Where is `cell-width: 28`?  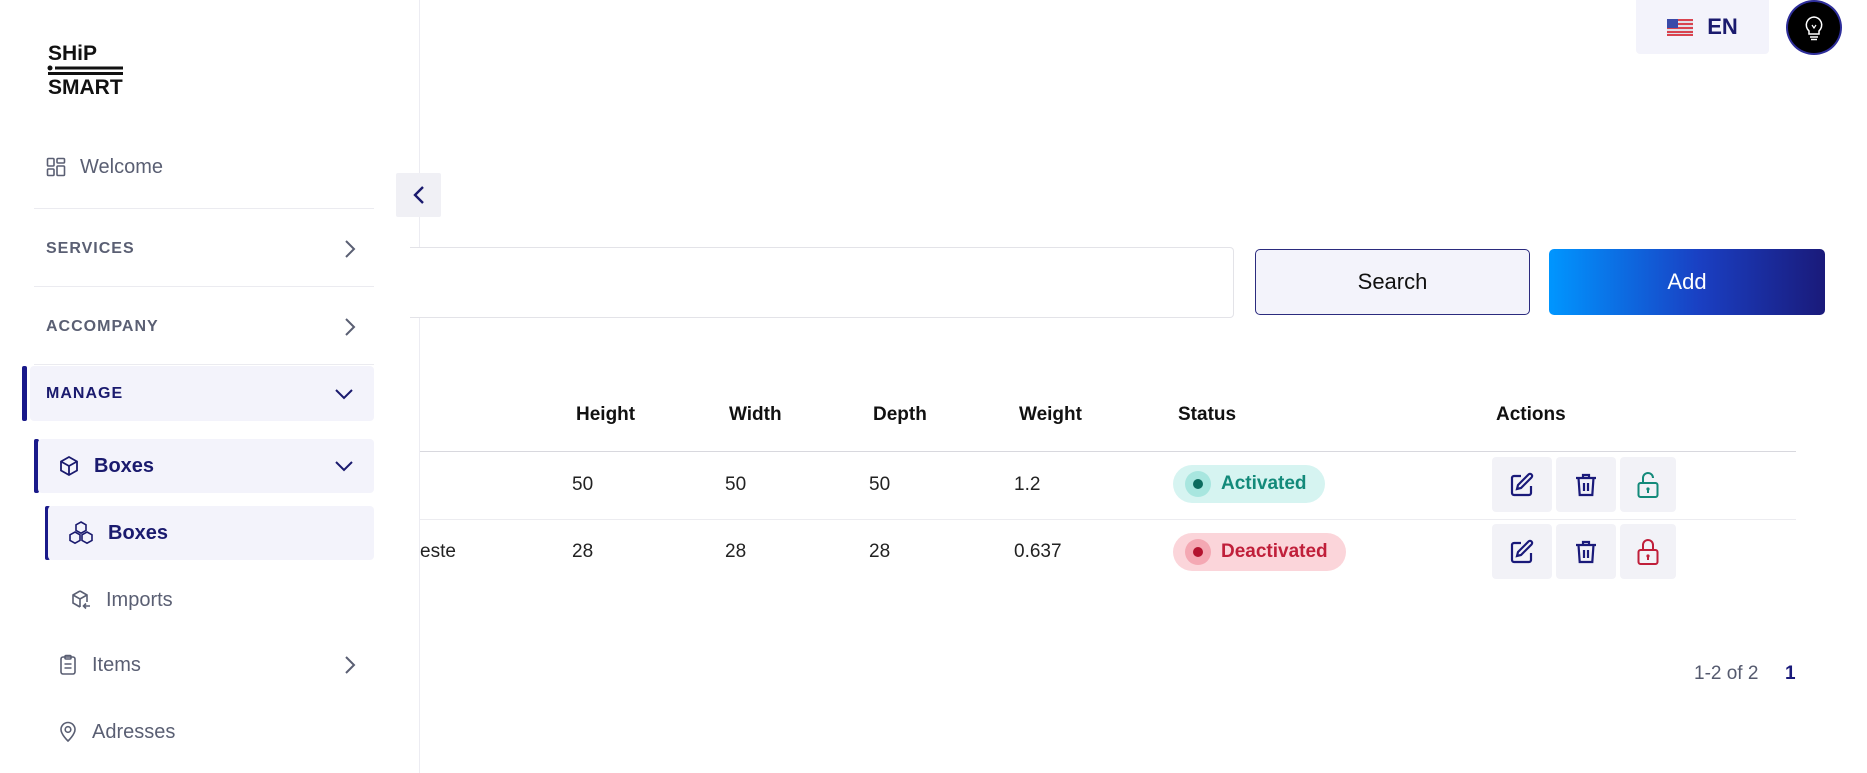
cell-width: 28 is located at coordinates (736, 551).